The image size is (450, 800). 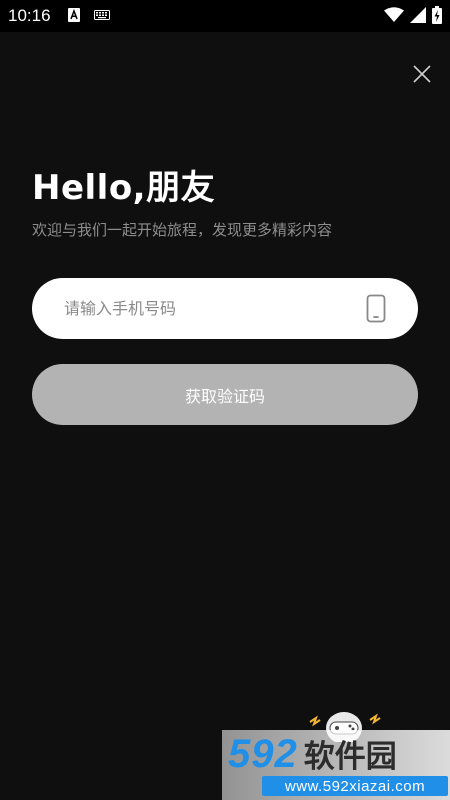 What do you see at coordinates (214, 308) in the screenshot?
I see `phone-number-input` at bounding box center [214, 308].